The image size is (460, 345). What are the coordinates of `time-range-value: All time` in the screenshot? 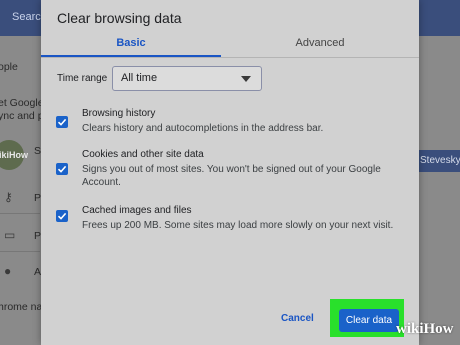 It's located at (139, 78).